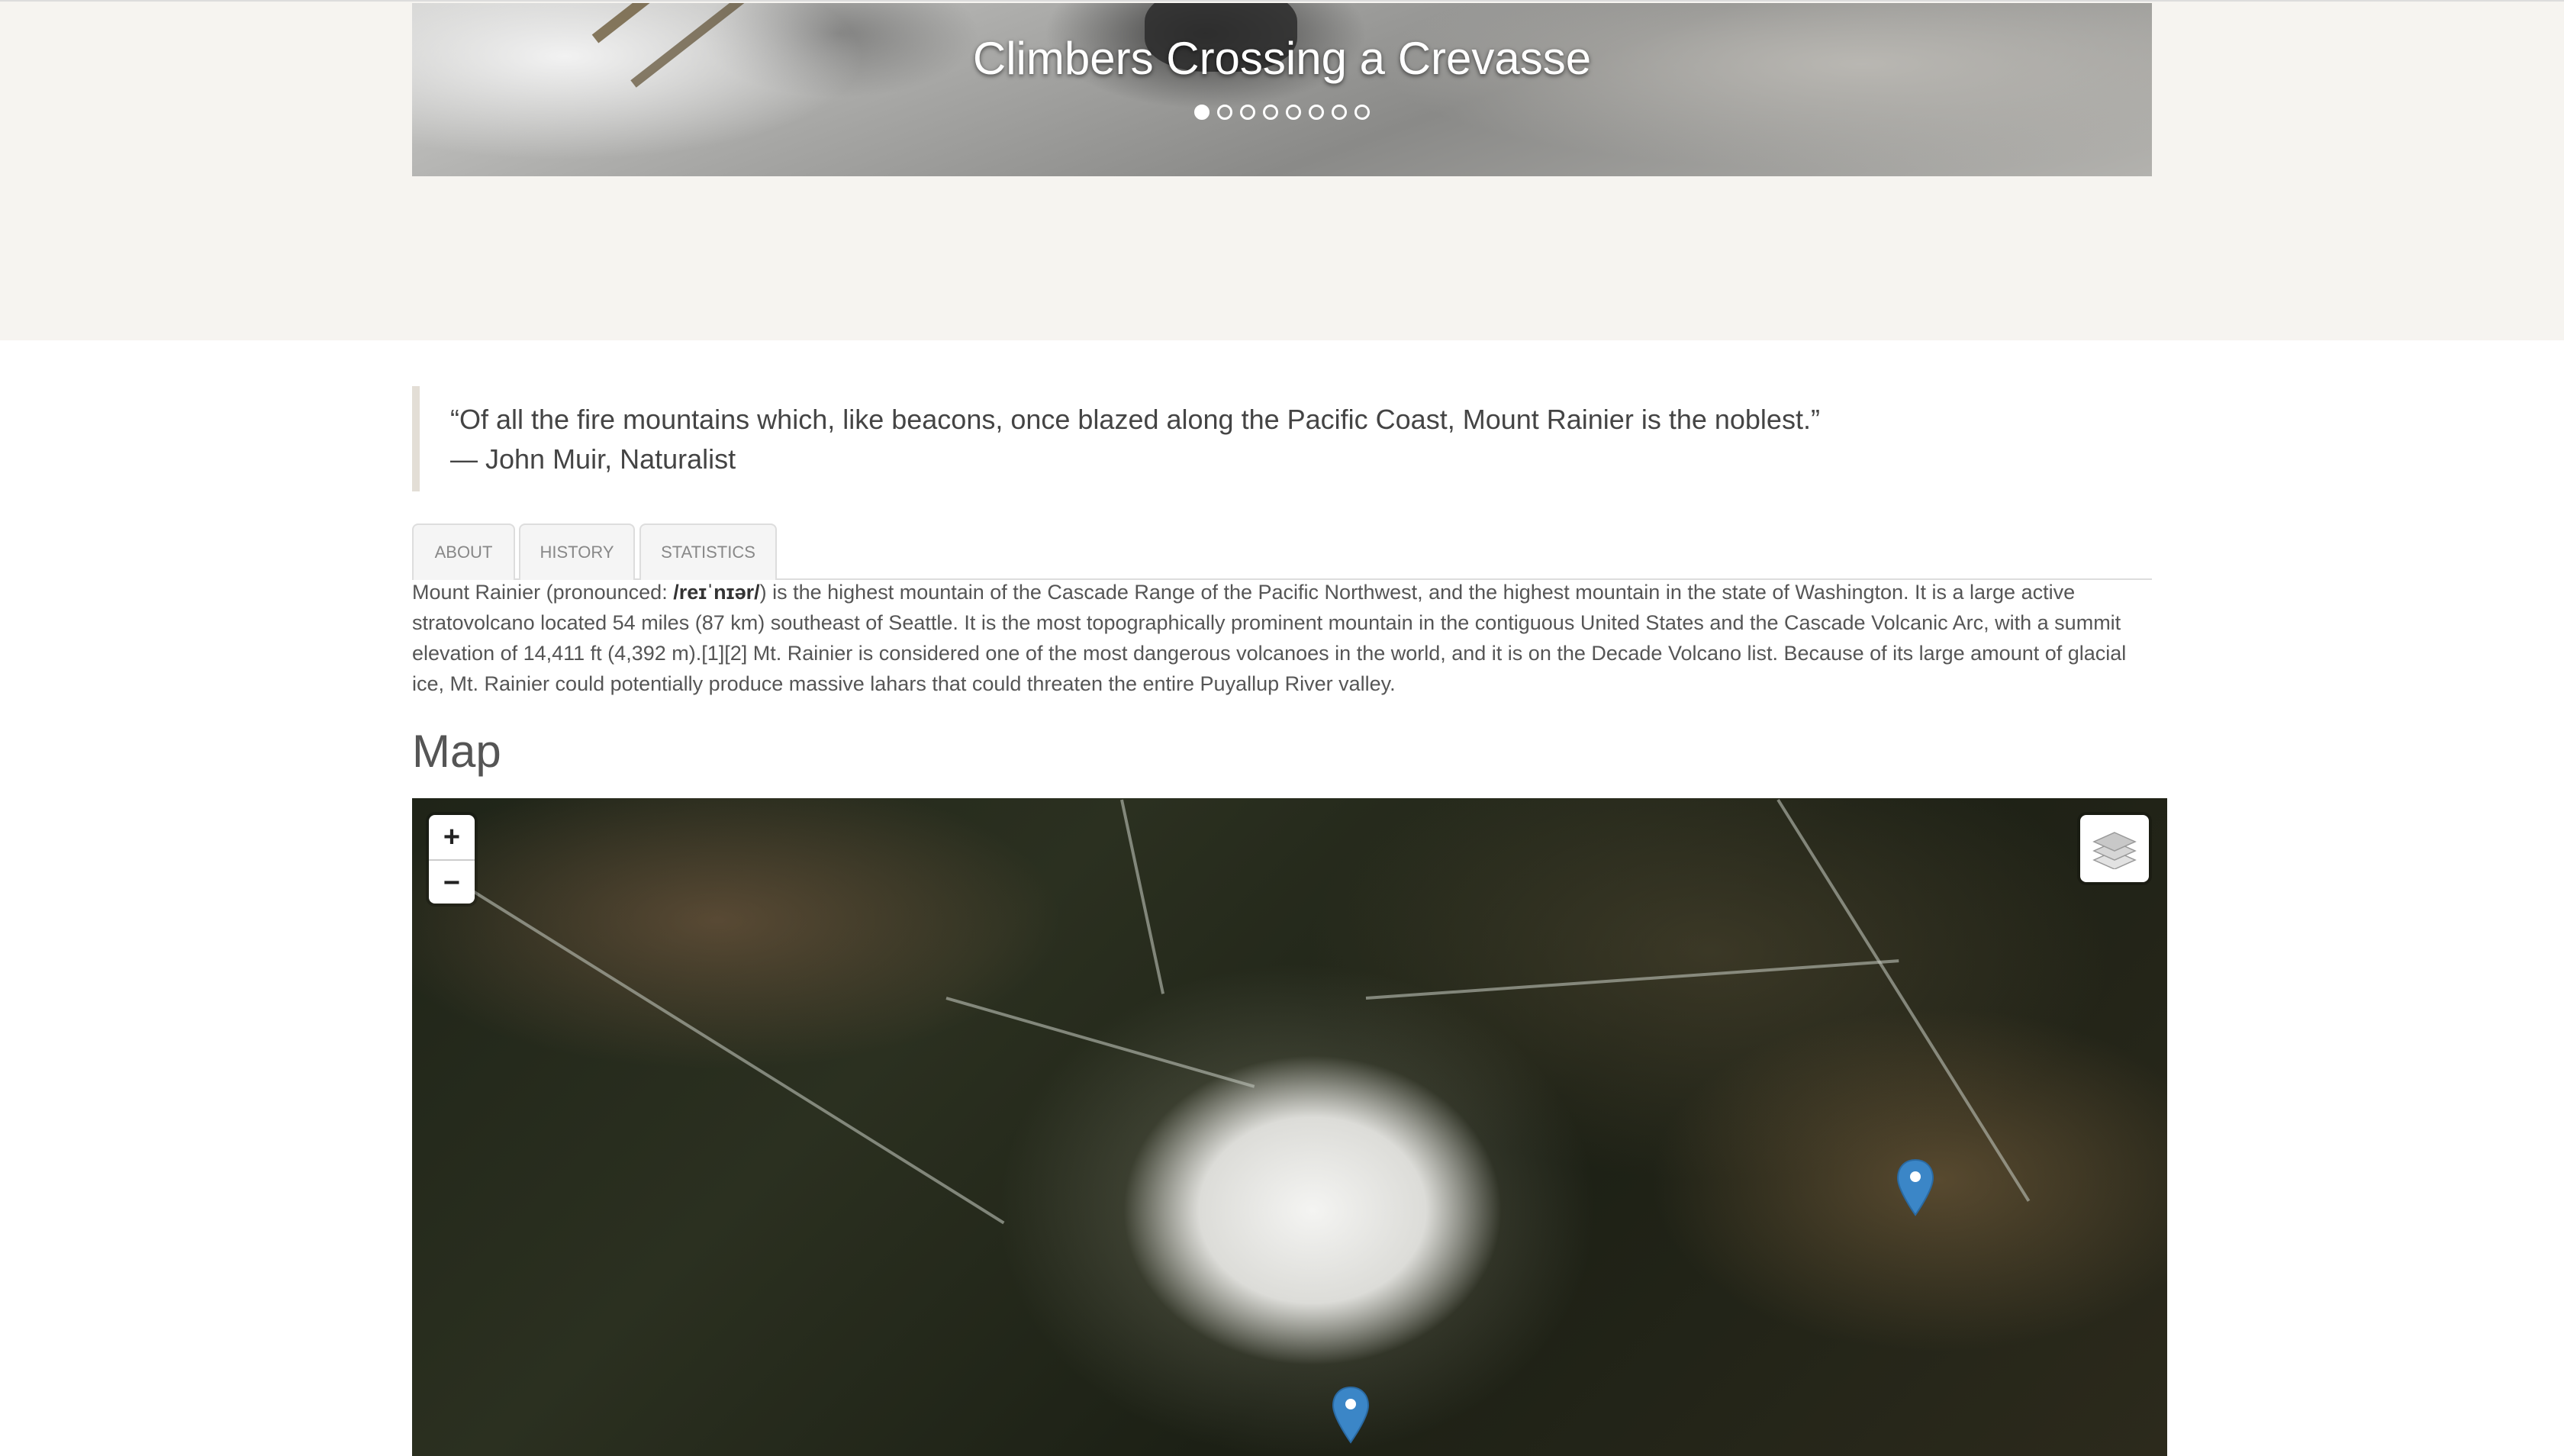  I want to click on zoom-out-button: −, so click(452, 883).